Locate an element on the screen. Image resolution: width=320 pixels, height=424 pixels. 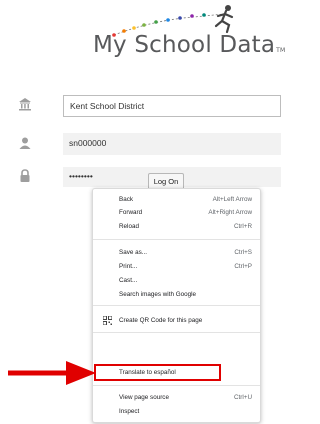
lock-icon is located at coordinates (25, 175).